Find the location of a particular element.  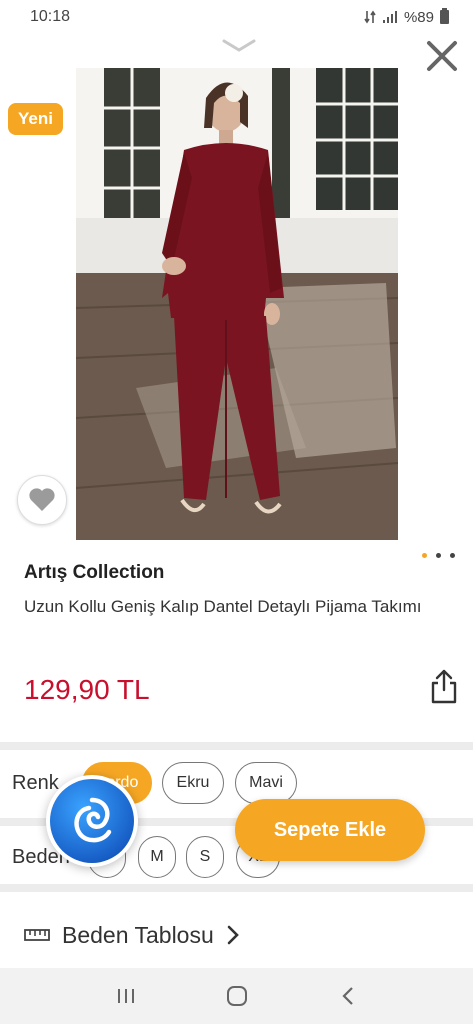

status-bar: 10:18 %89 is located at coordinates (236, 17).